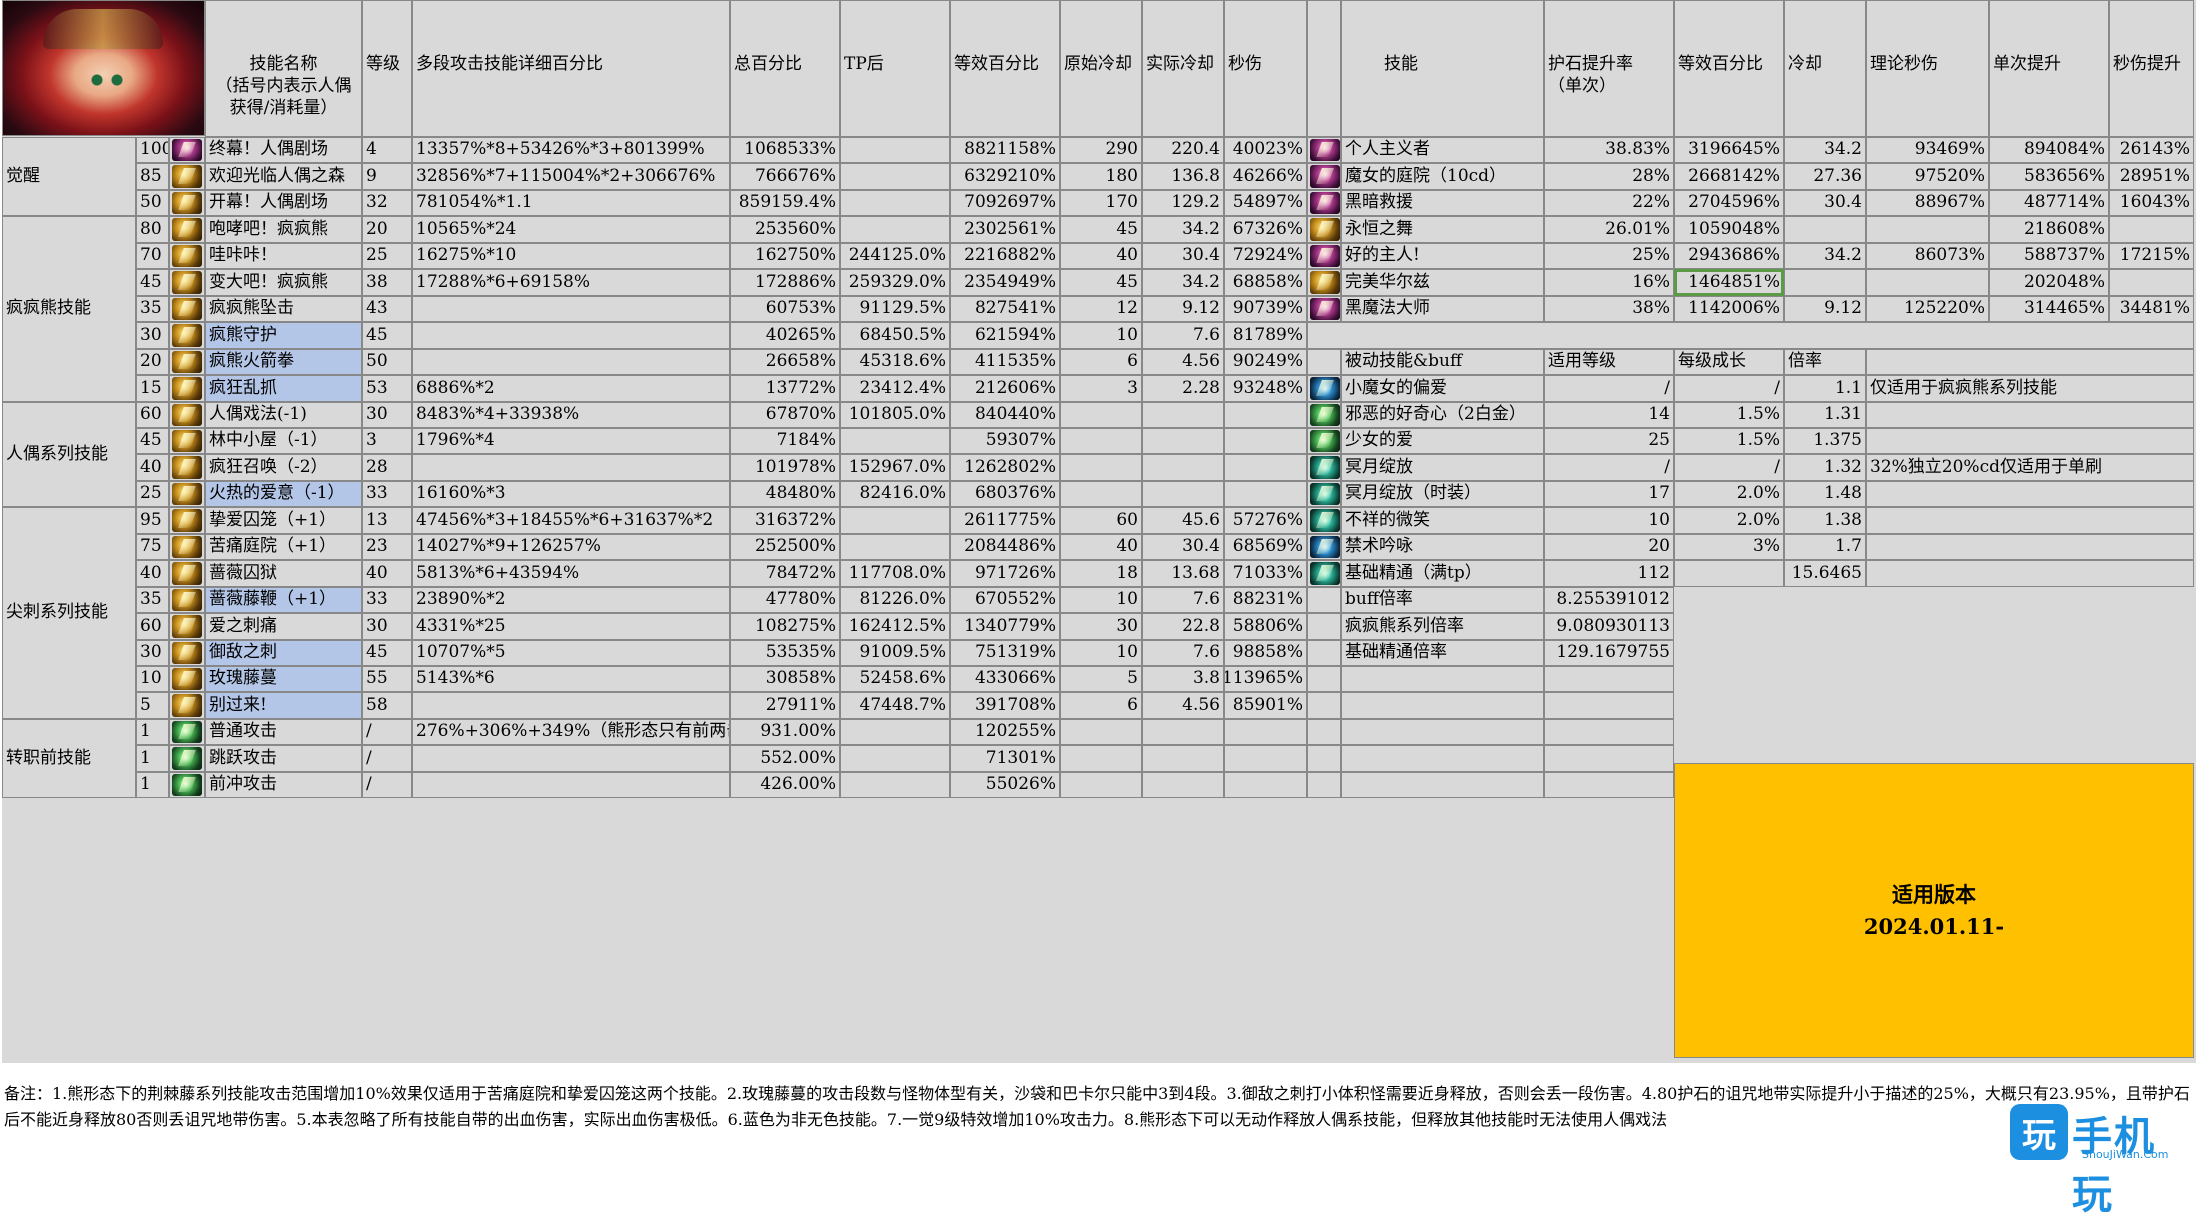 The image size is (2197, 1220). What do you see at coordinates (387, 573) in the screenshot?
I see `skill-tier: 40` at bounding box center [387, 573].